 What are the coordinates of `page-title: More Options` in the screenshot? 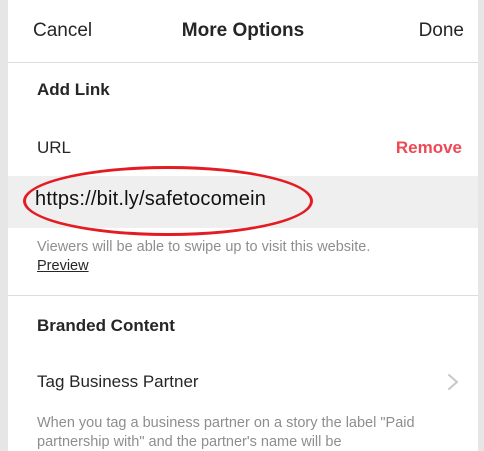 It's located at (243, 30).